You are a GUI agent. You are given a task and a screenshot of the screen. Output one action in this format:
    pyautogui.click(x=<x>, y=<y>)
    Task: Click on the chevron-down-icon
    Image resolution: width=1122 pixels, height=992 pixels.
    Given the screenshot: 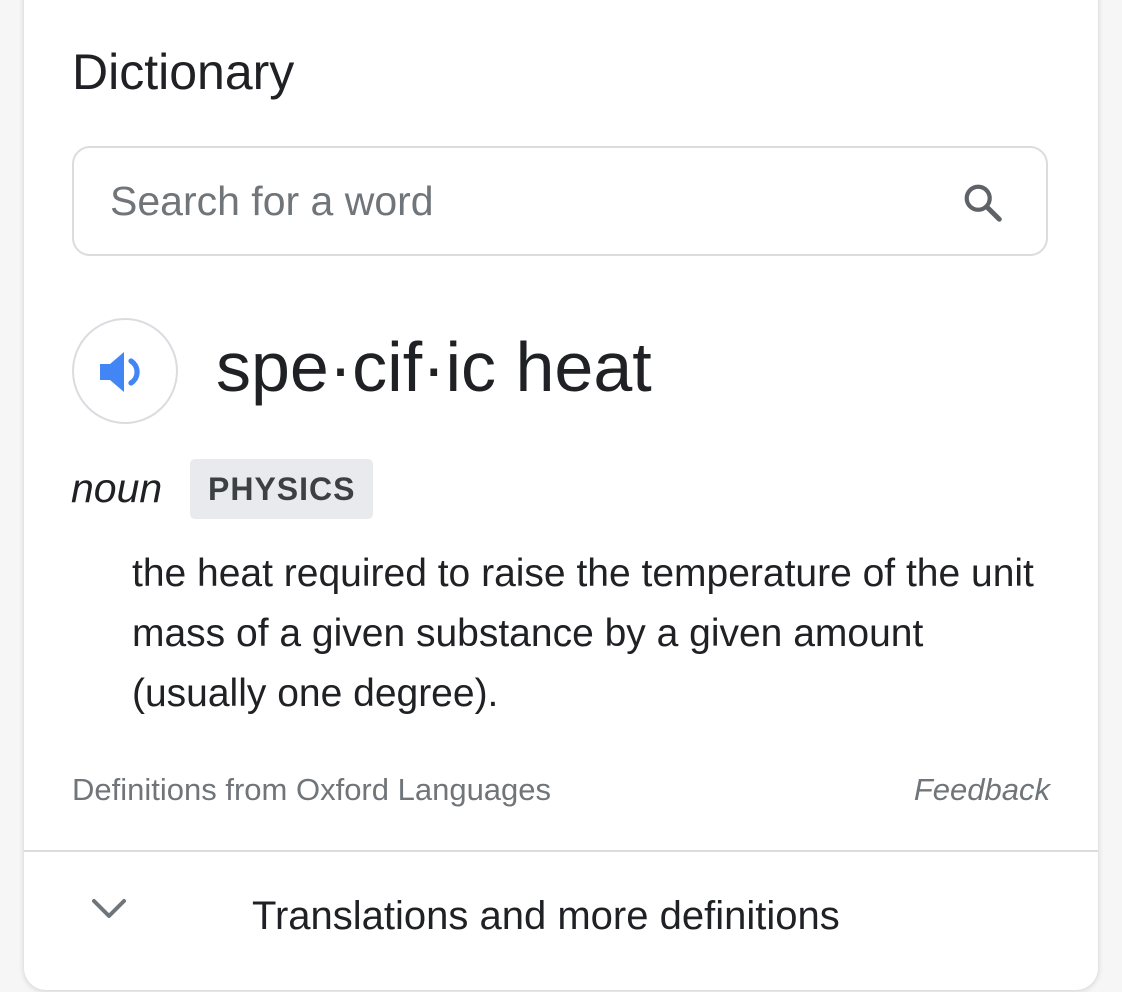 What is the action you would take?
    pyautogui.click(x=109, y=911)
    